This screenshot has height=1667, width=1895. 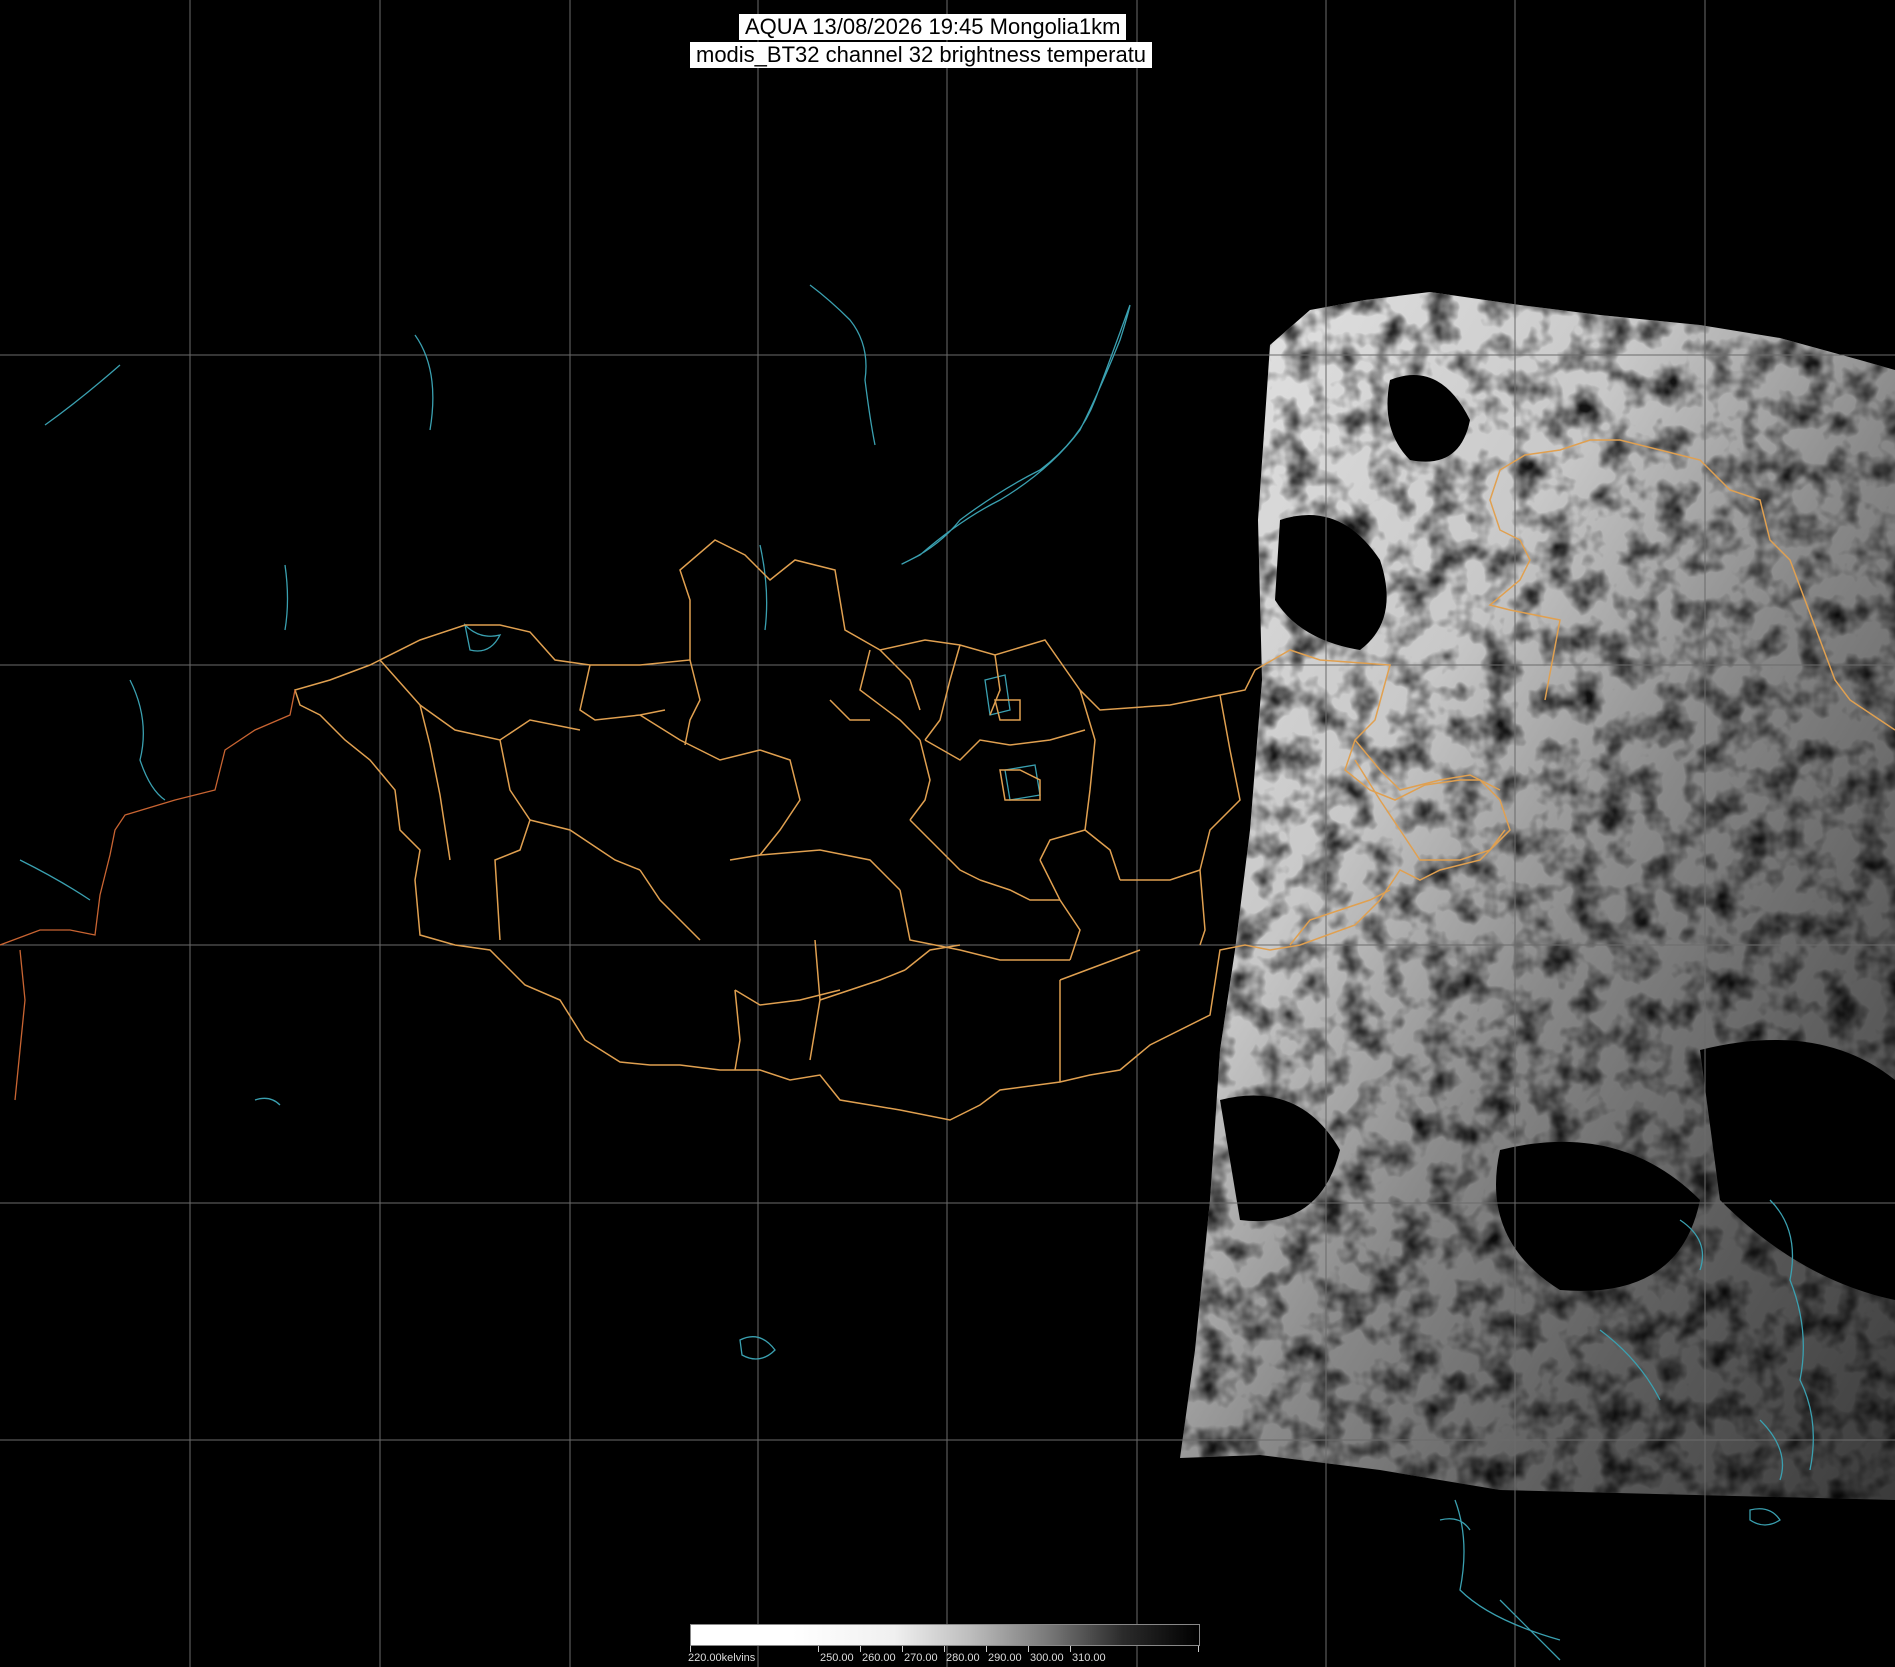 What do you see at coordinates (963, 1658) in the screenshot?
I see `colorbar-label: 280.00` at bounding box center [963, 1658].